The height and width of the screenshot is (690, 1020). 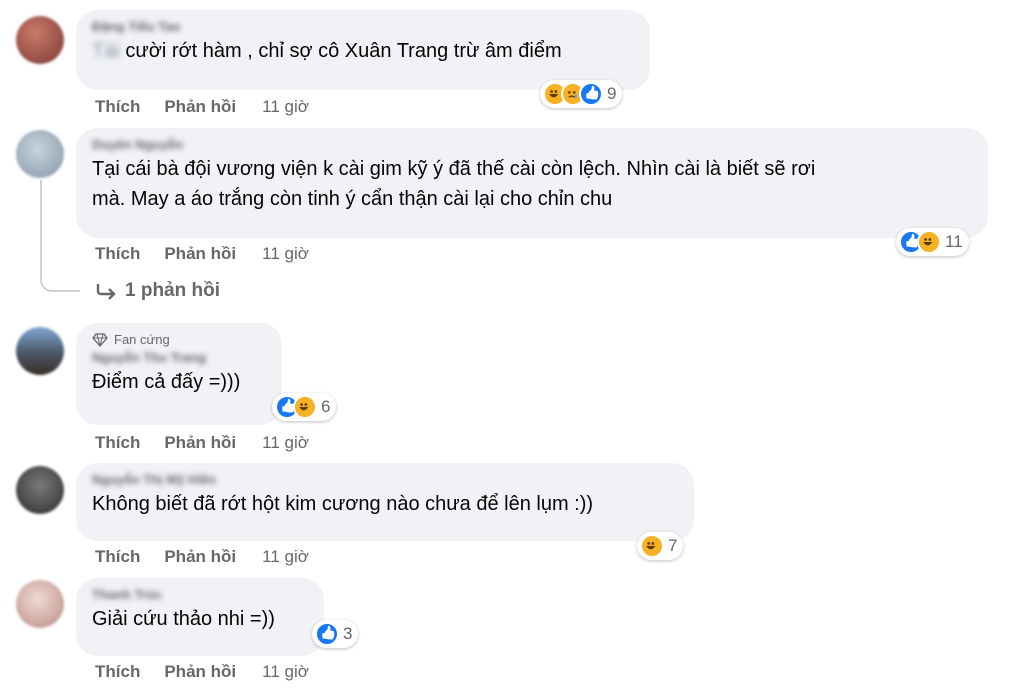 I want to click on reaction-count: 6, so click(x=326, y=406).